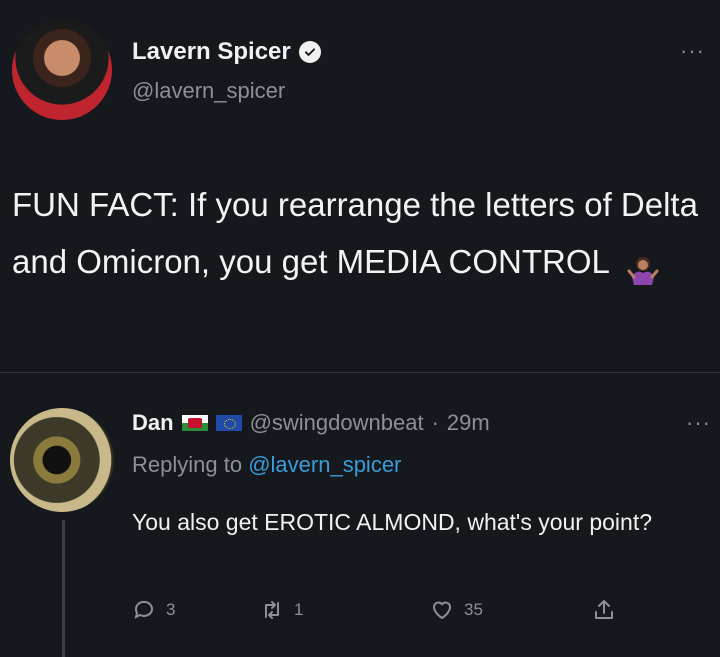 This screenshot has height=657, width=720. I want to click on like-count: 35, so click(473, 609).